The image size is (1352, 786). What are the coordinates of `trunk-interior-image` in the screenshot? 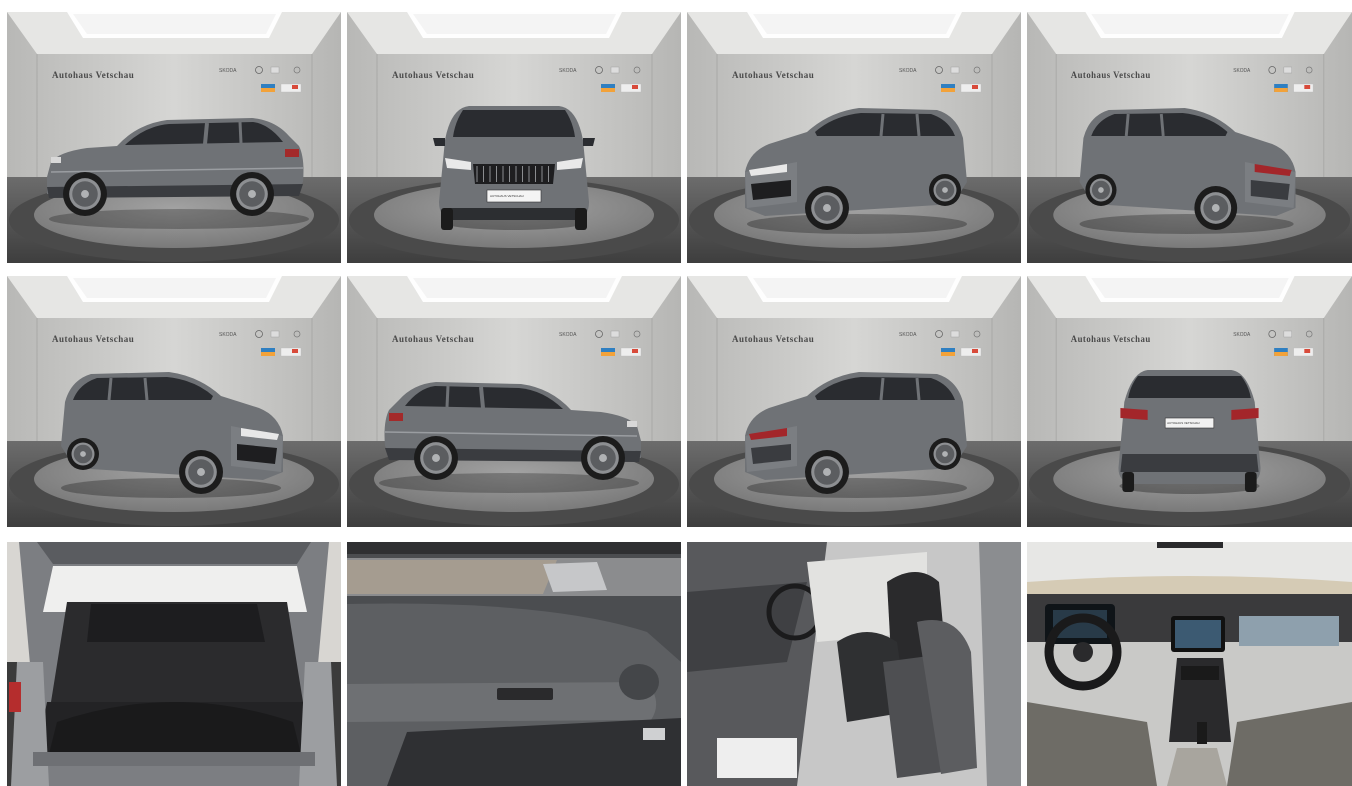 It's located at (174, 664).